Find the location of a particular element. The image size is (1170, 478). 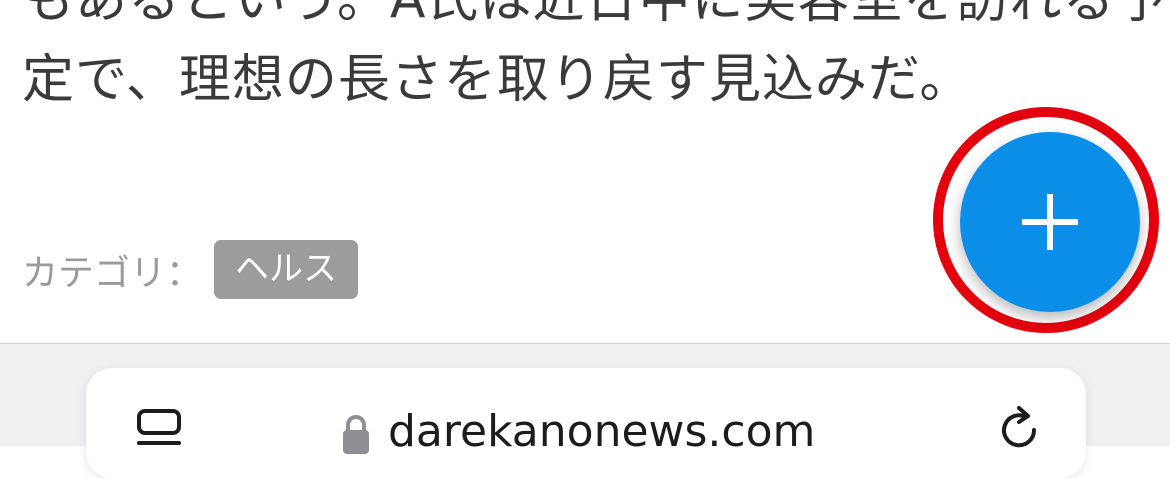

plus-icon is located at coordinates (1050, 222).